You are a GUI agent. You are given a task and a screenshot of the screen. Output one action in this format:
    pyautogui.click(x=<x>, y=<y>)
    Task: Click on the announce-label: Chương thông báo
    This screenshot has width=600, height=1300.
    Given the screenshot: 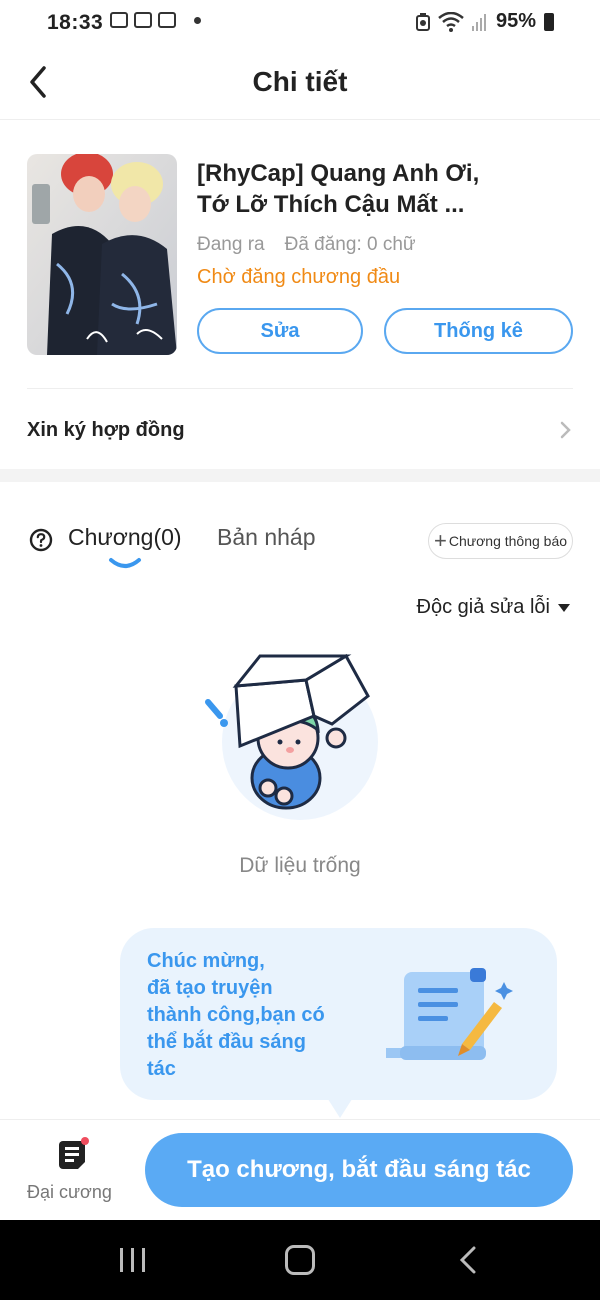 What is the action you would take?
    pyautogui.click(x=508, y=541)
    